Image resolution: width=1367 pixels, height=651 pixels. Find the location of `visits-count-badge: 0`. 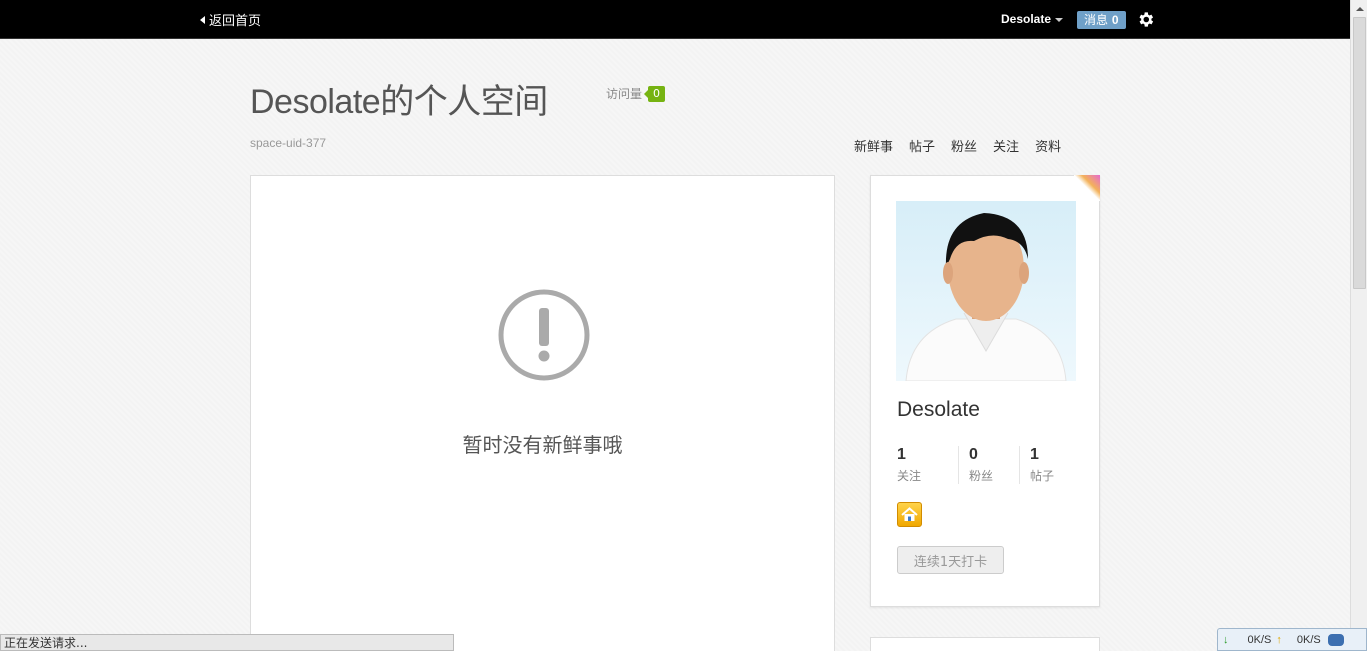

visits-count-badge: 0 is located at coordinates (655, 93).